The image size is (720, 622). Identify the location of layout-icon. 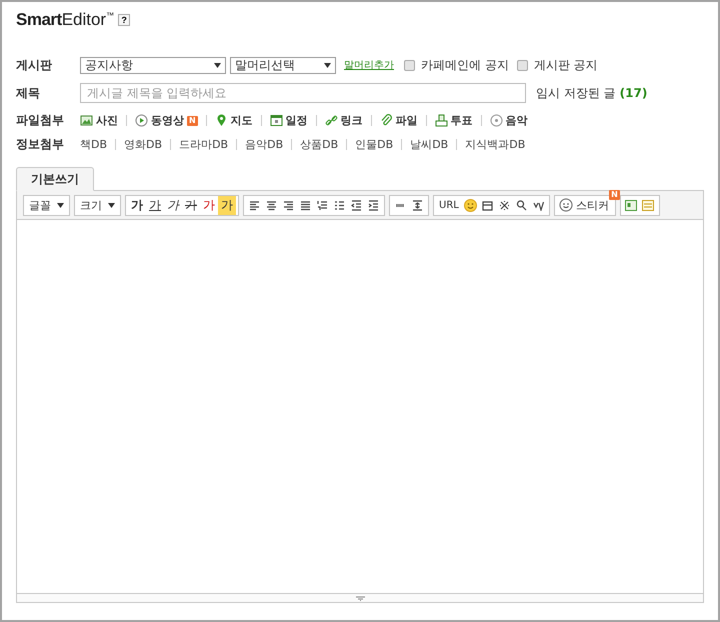
(631, 205).